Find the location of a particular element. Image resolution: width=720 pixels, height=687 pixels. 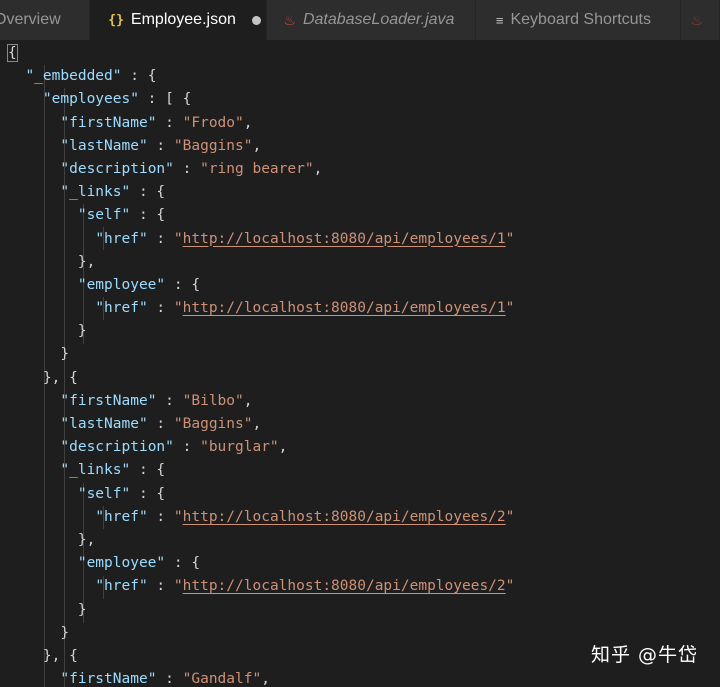

keyboard-shortcuts-icon: ≡ is located at coordinates (499, 20).